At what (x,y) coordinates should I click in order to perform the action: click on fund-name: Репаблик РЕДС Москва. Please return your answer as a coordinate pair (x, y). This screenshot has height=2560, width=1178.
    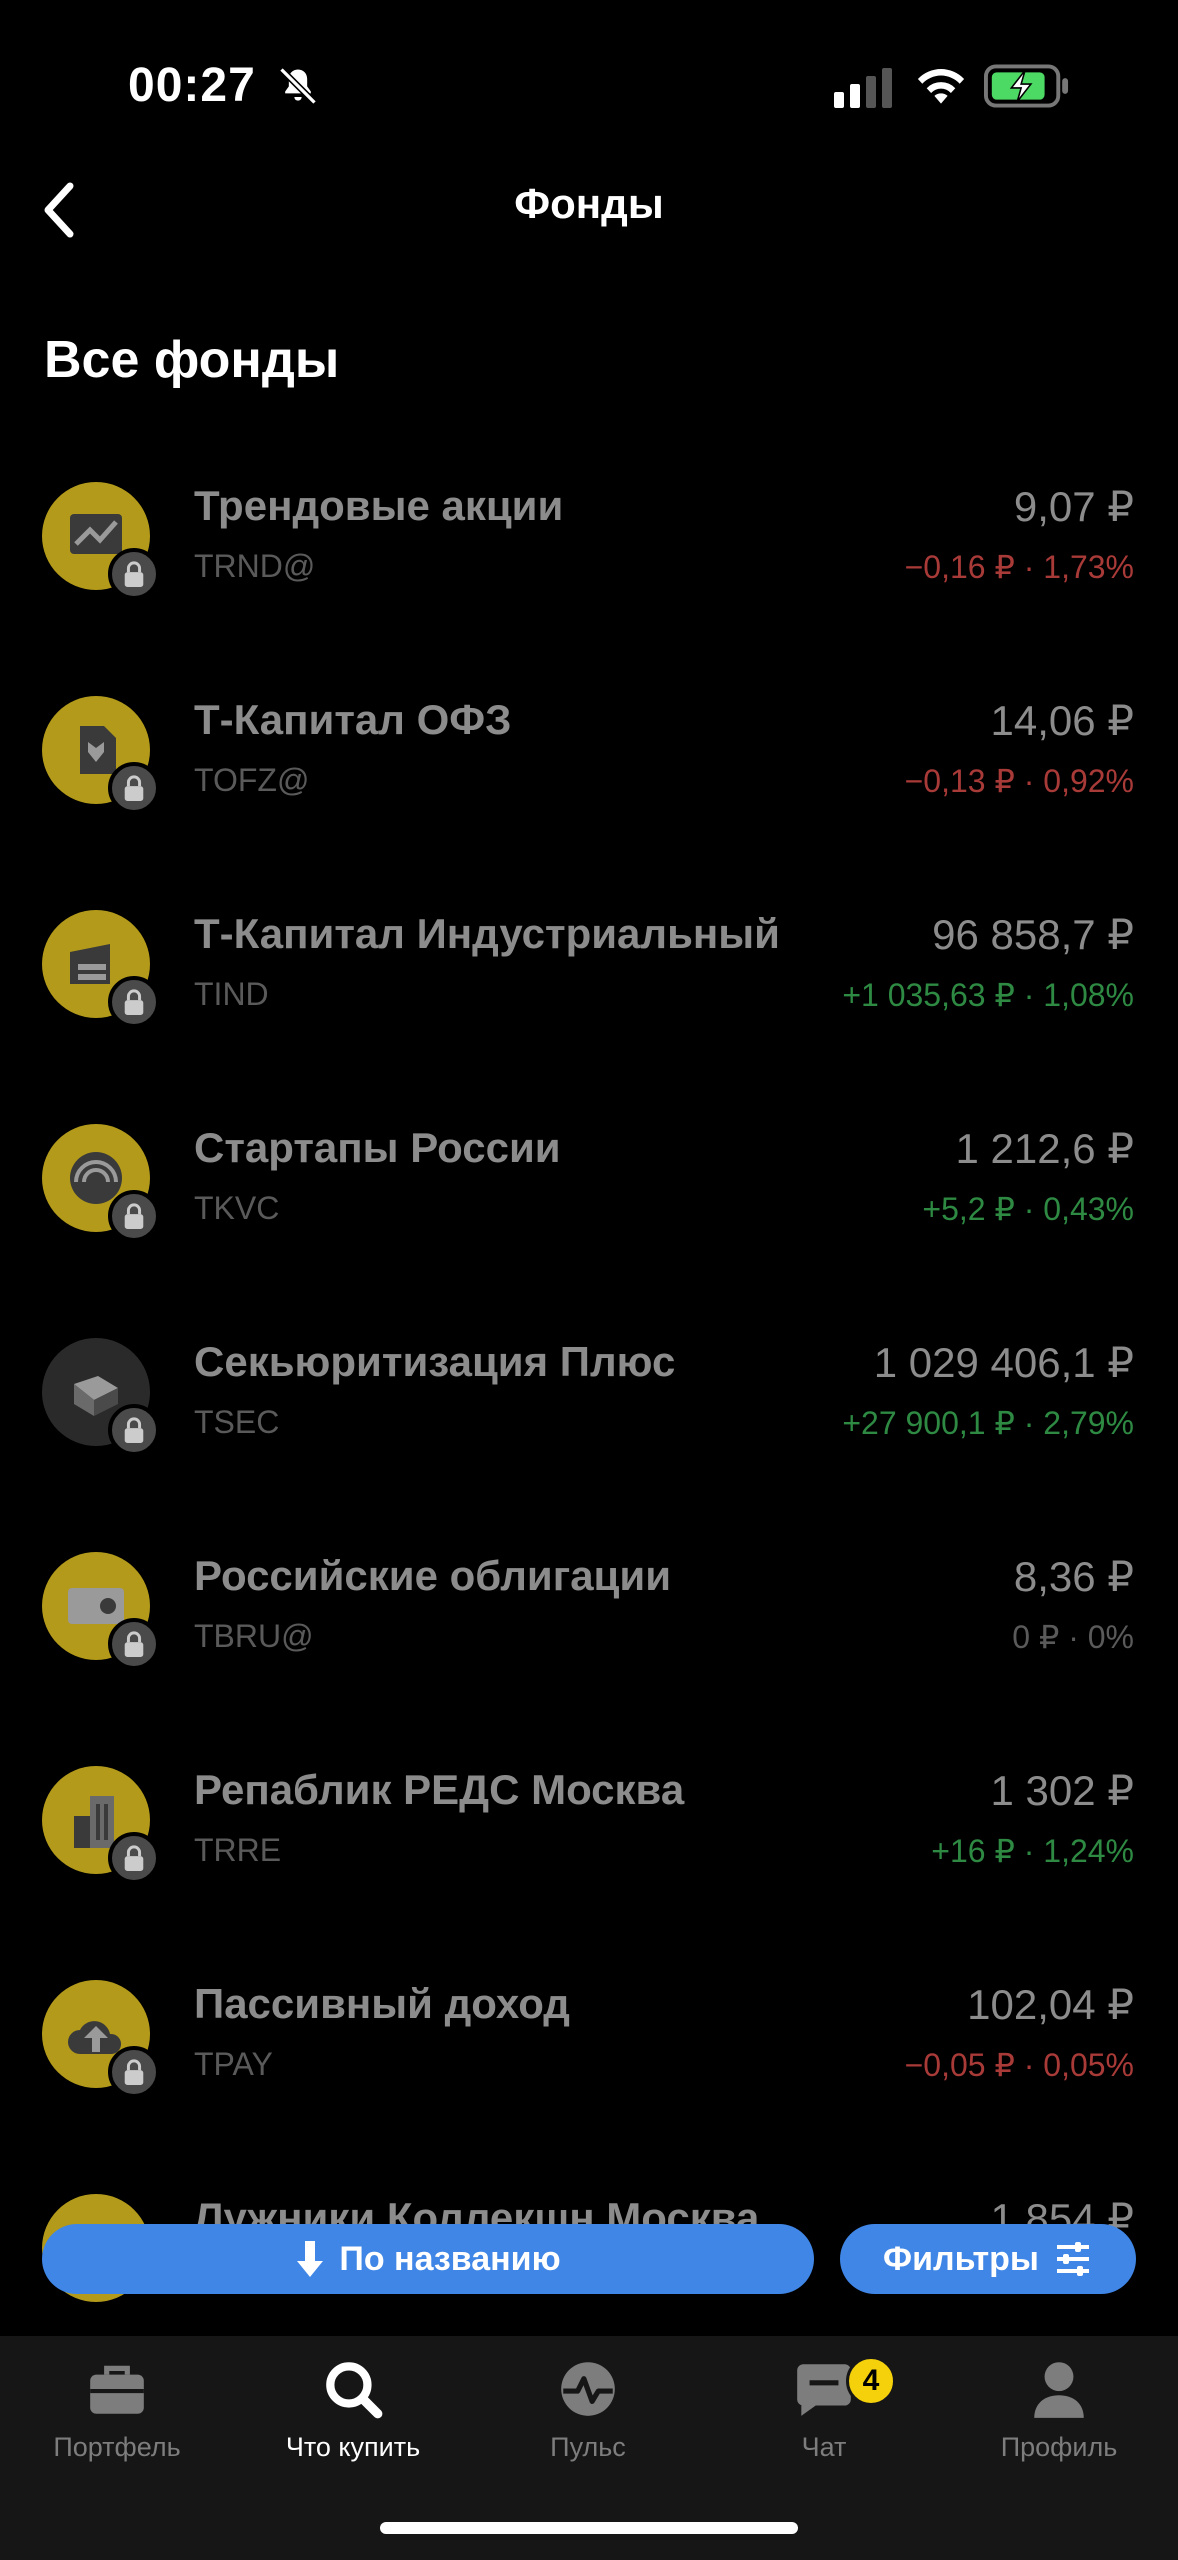
    Looking at the image, I should click on (439, 1789).